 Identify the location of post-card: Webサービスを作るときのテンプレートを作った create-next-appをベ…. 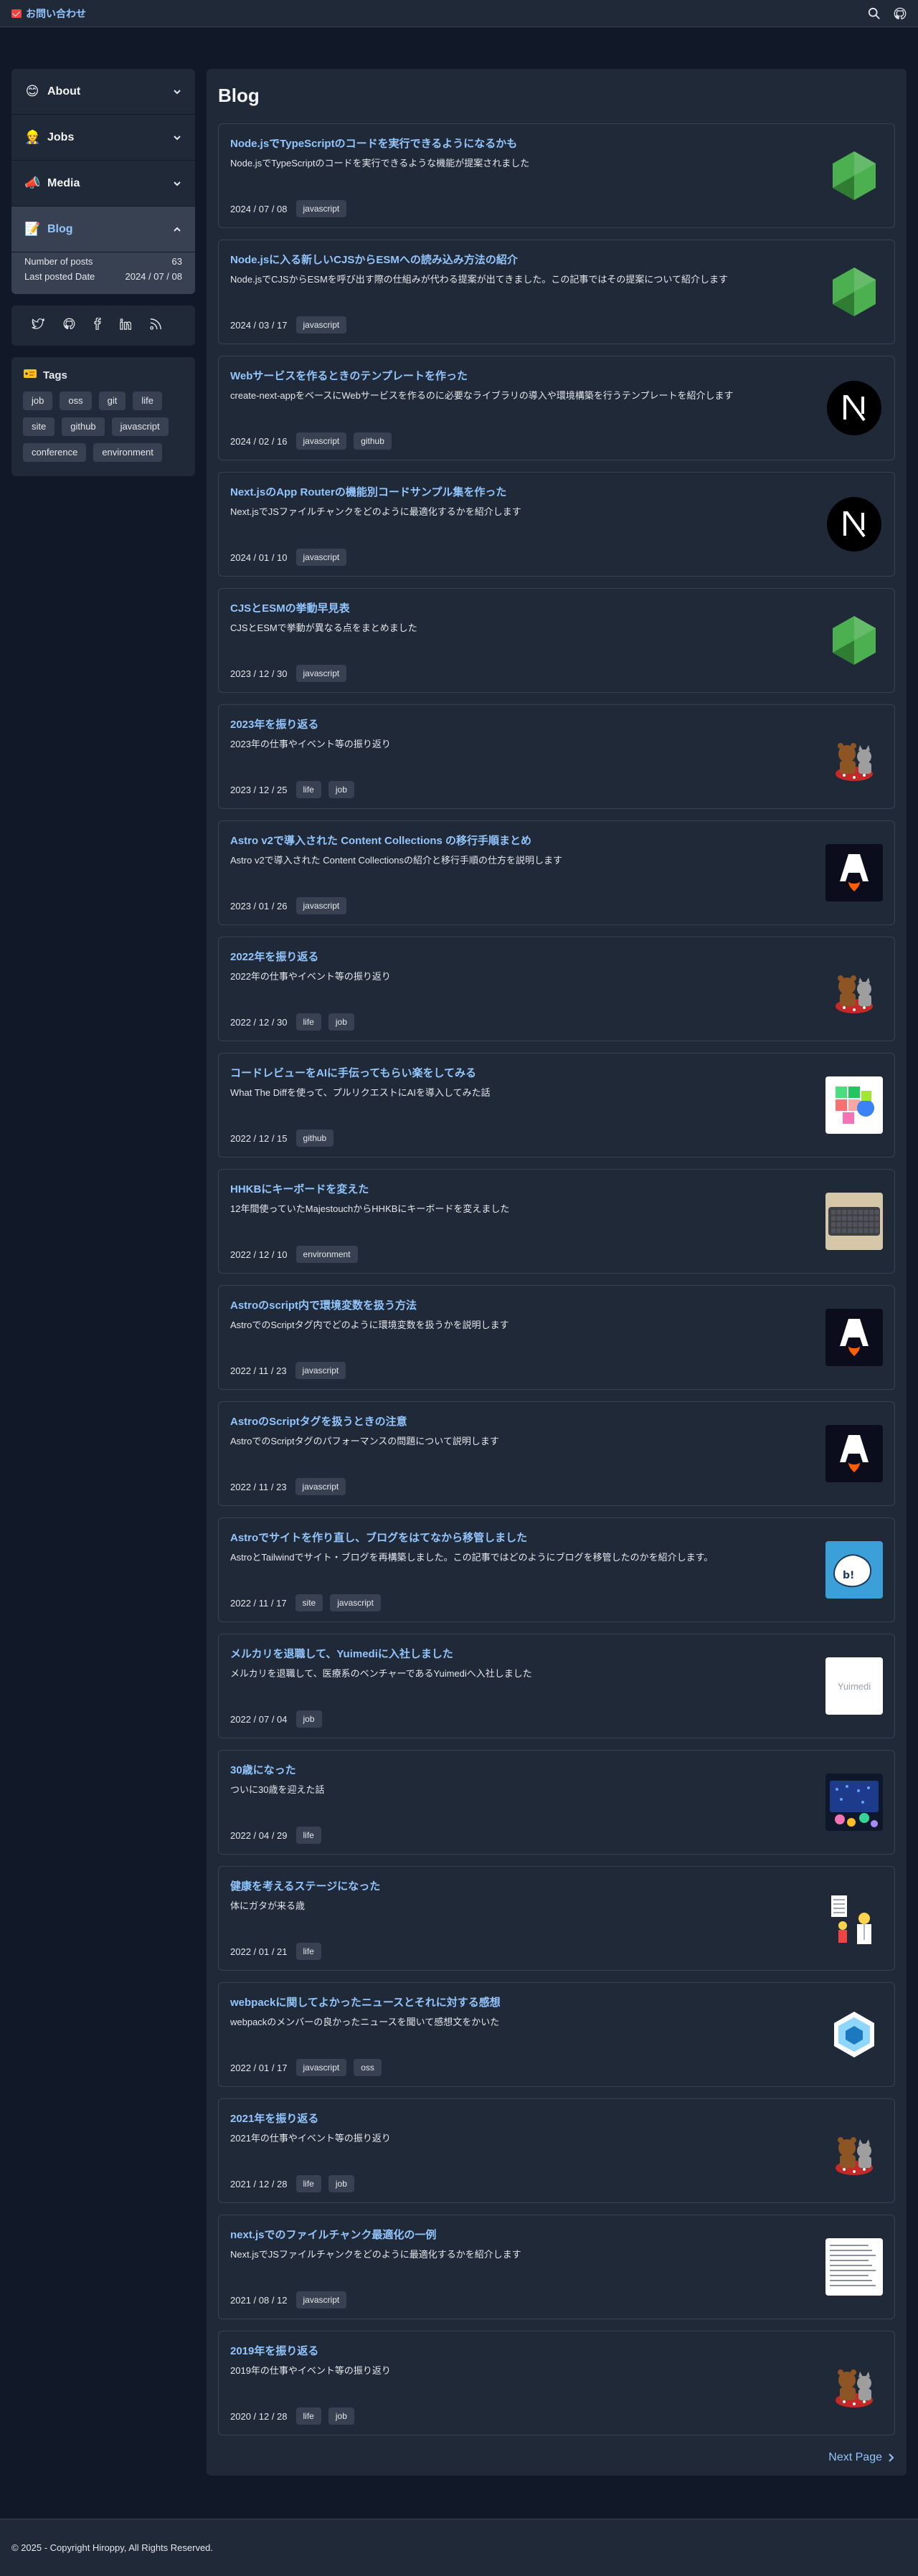
(556, 408).